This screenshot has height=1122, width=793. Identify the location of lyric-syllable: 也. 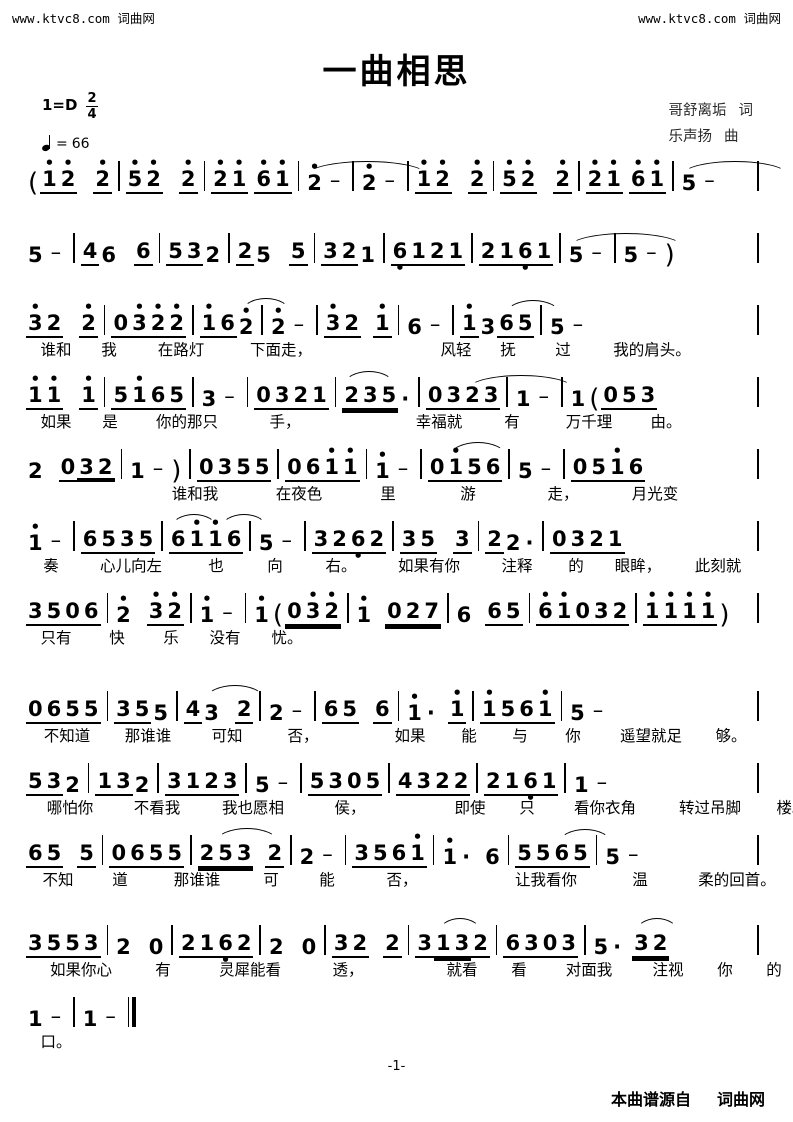
(216, 566).